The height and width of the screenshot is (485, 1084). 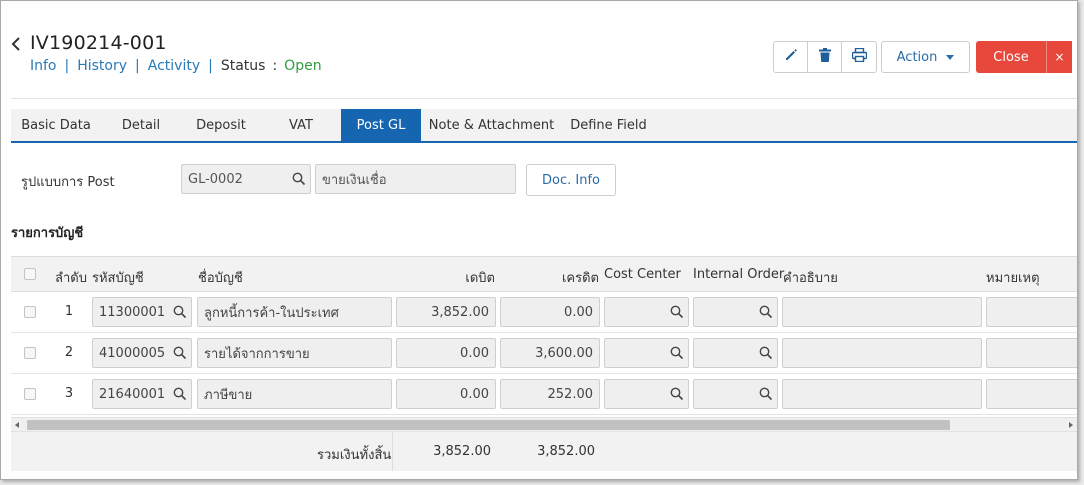 What do you see at coordinates (381, 125) in the screenshot?
I see `tab-post-gl: Post GL` at bounding box center [381, 125].